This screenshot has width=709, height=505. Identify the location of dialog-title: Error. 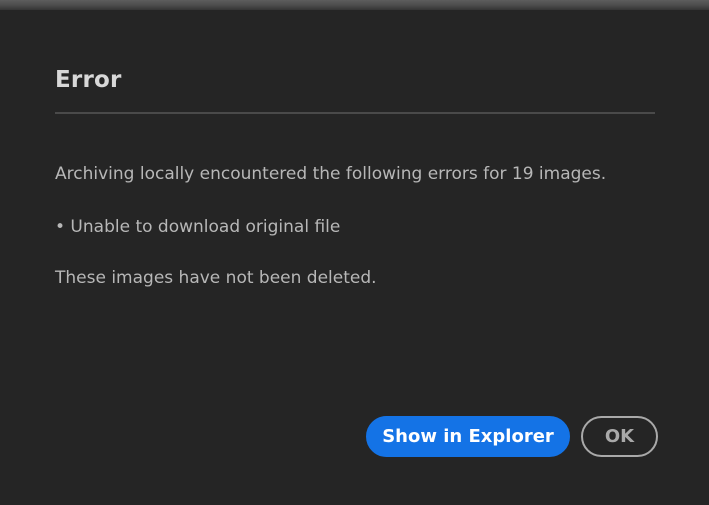
(88, 80).